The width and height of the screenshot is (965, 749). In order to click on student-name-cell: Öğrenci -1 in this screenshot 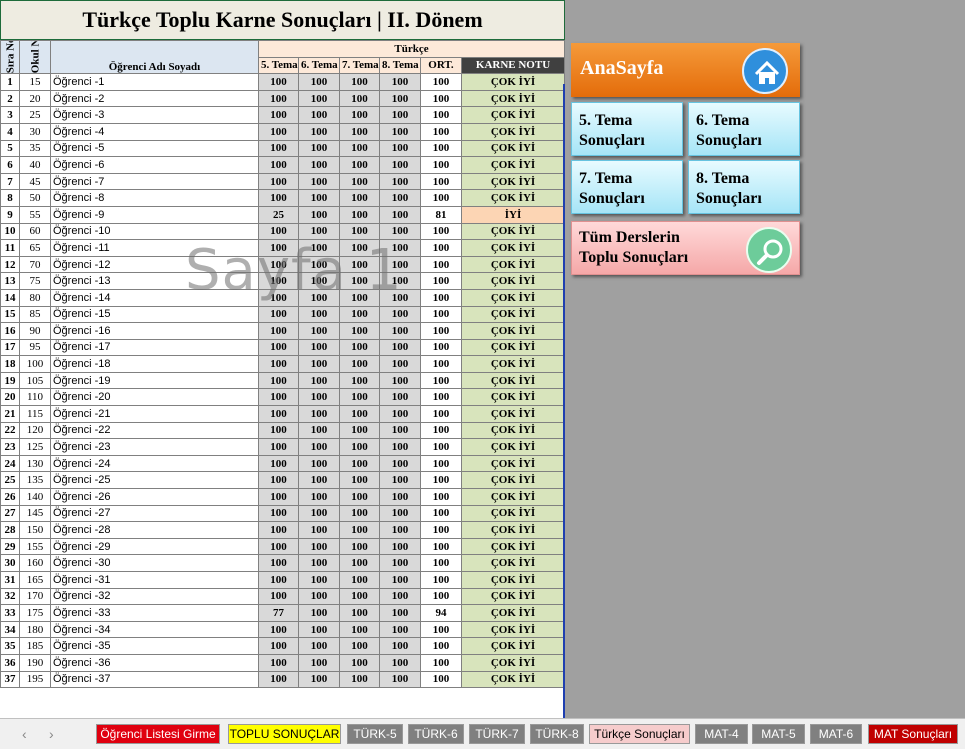, I will do `click(154, 82)`.